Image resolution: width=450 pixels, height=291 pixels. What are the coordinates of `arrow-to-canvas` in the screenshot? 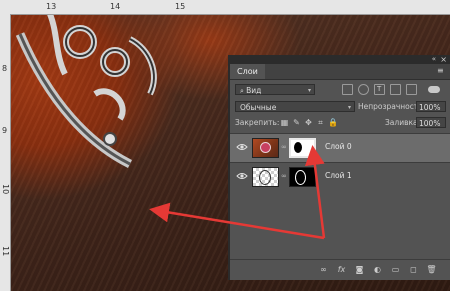 It's located at (237, 221).